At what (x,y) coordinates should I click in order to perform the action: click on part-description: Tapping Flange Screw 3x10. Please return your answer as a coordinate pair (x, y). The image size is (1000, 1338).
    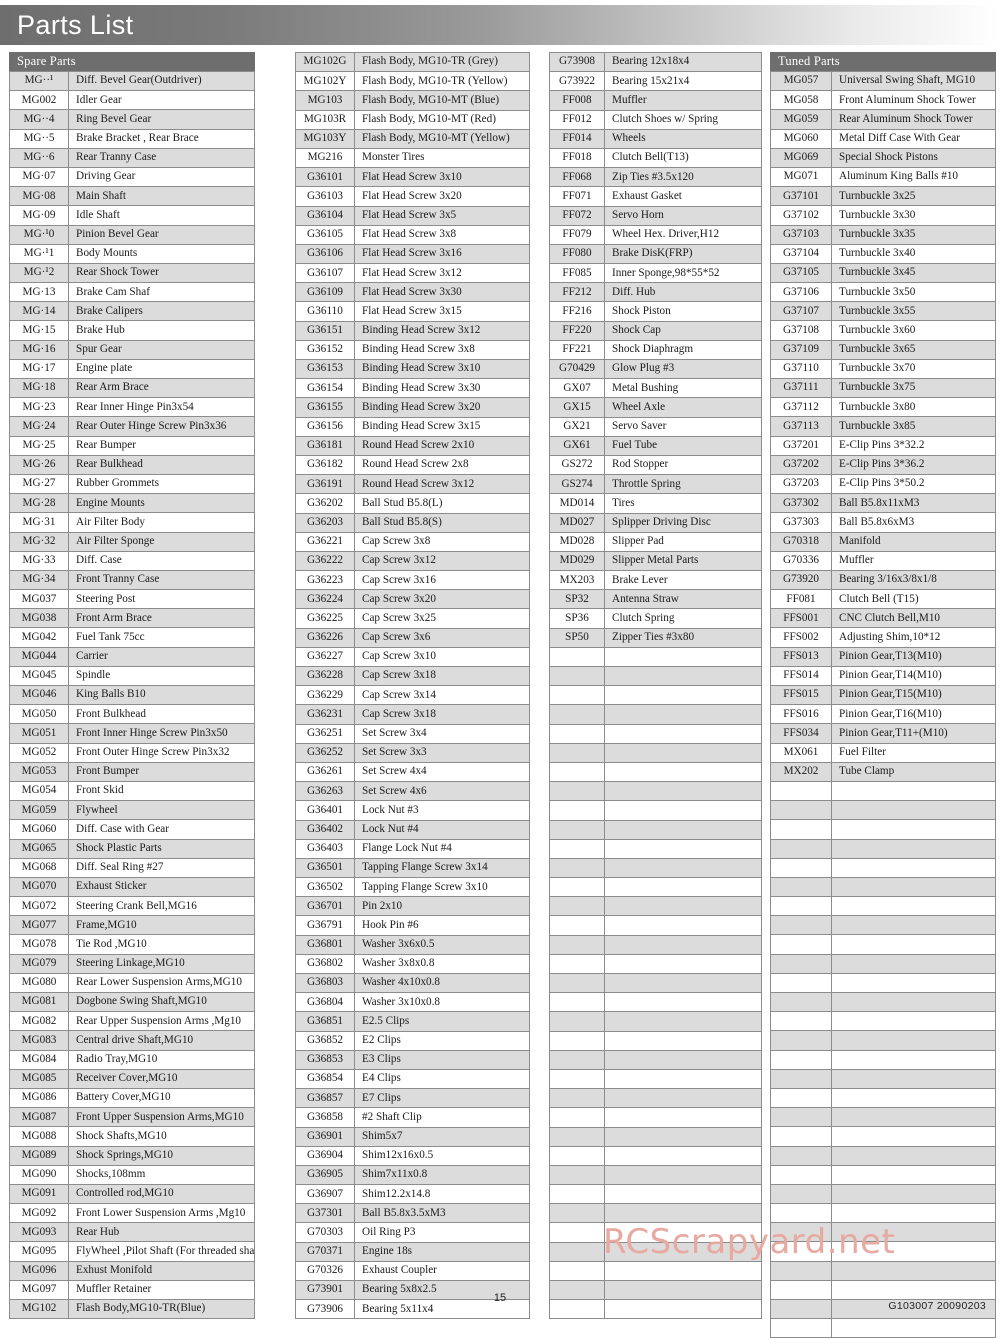
    Looking at the image, I should click on (442, 887).